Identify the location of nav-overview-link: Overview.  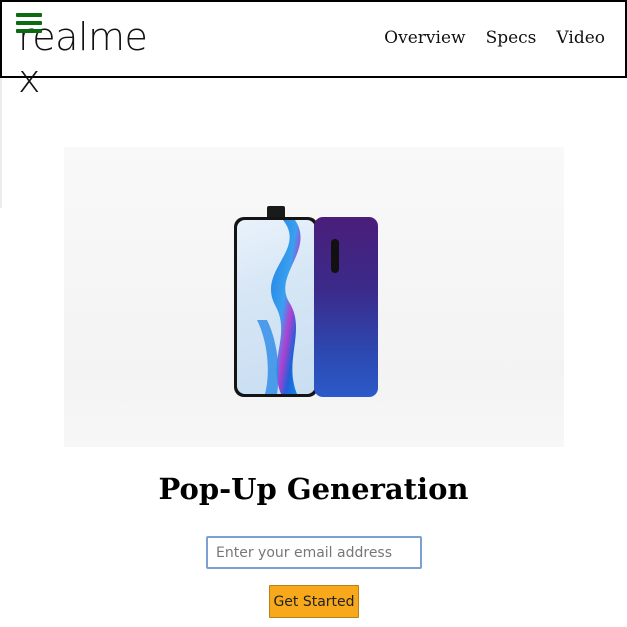
(424, 38).